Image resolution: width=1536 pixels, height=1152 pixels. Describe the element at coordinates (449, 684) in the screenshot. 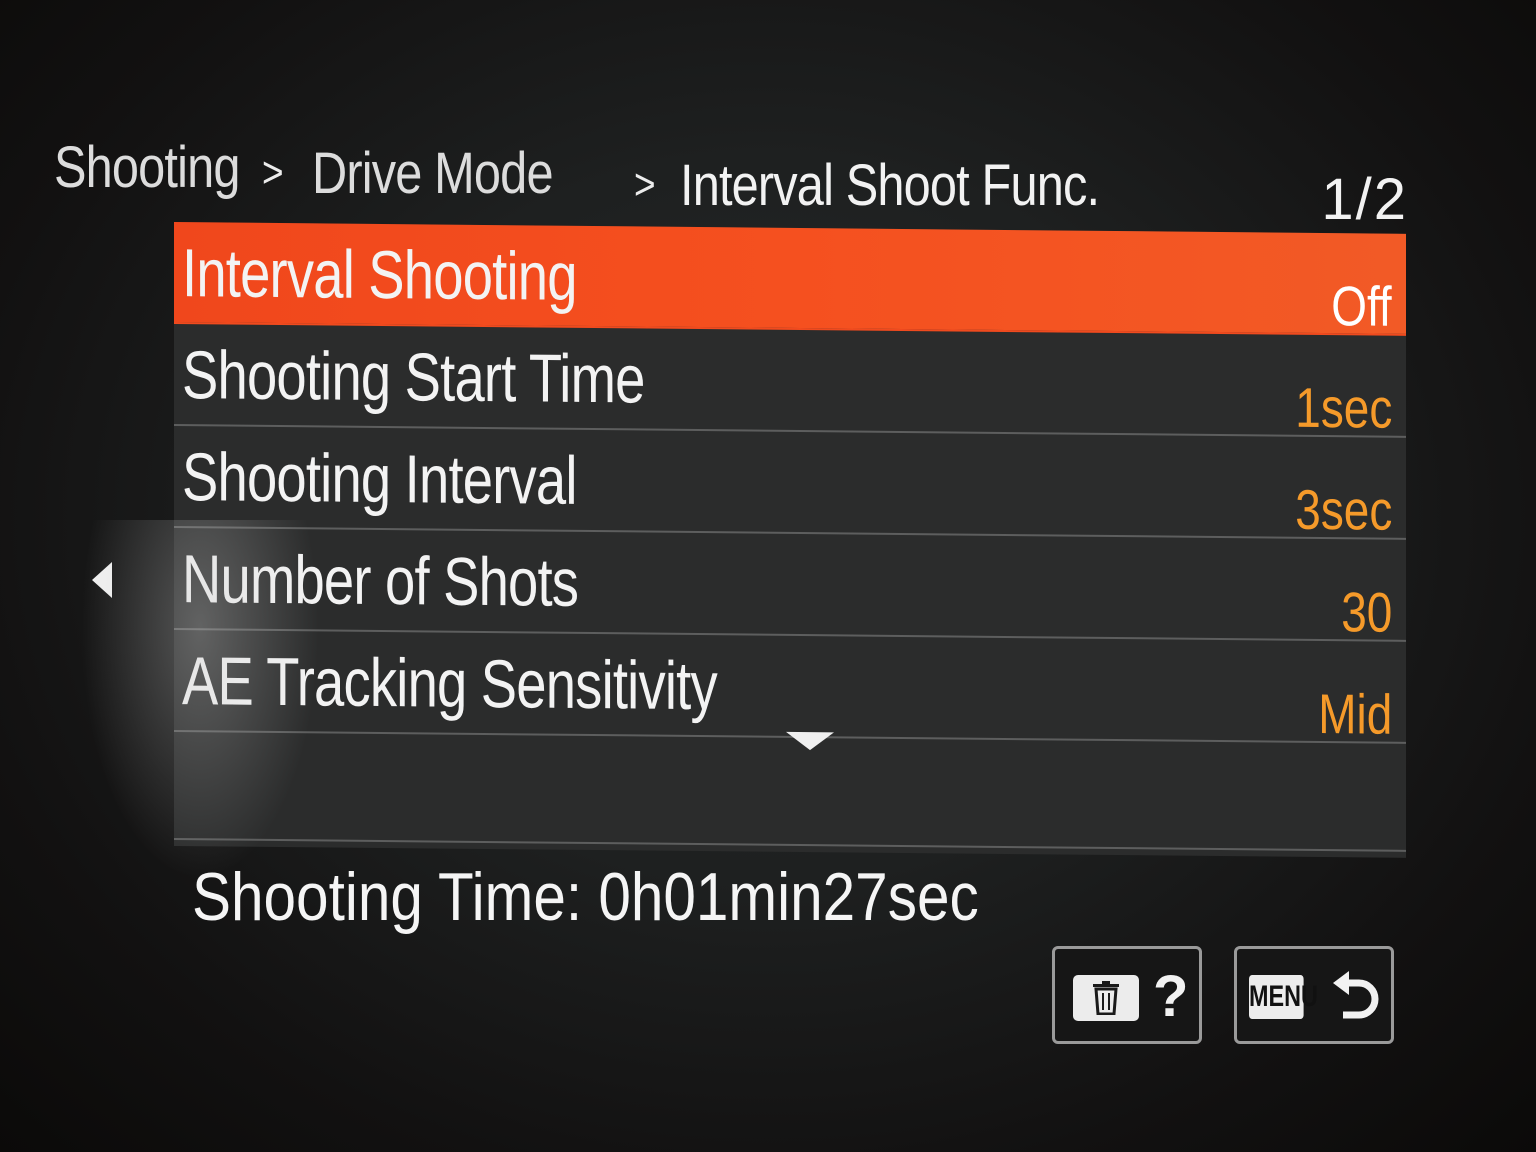

I see `menu-item-label: AE Tracking Sensitivity` at that location.